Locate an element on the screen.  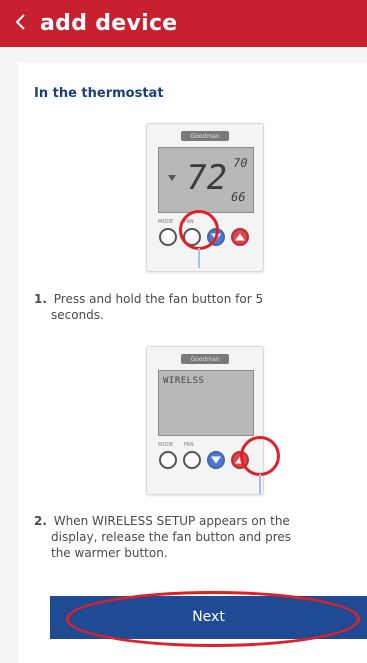
step-2-line1: When WIRELESS SETUP appears on the is located at coordinates (171, 521).